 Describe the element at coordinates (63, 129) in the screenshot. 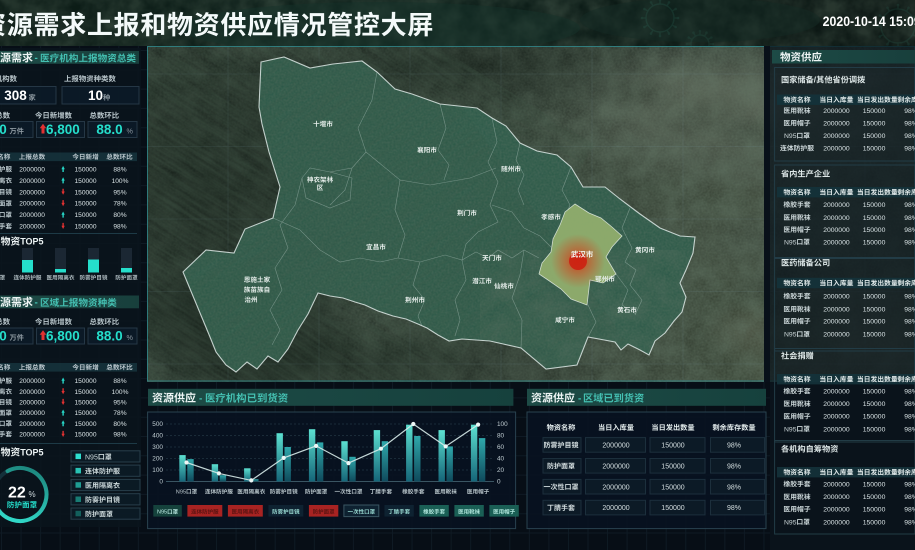

I see `svg-text: 6,800` at that location.